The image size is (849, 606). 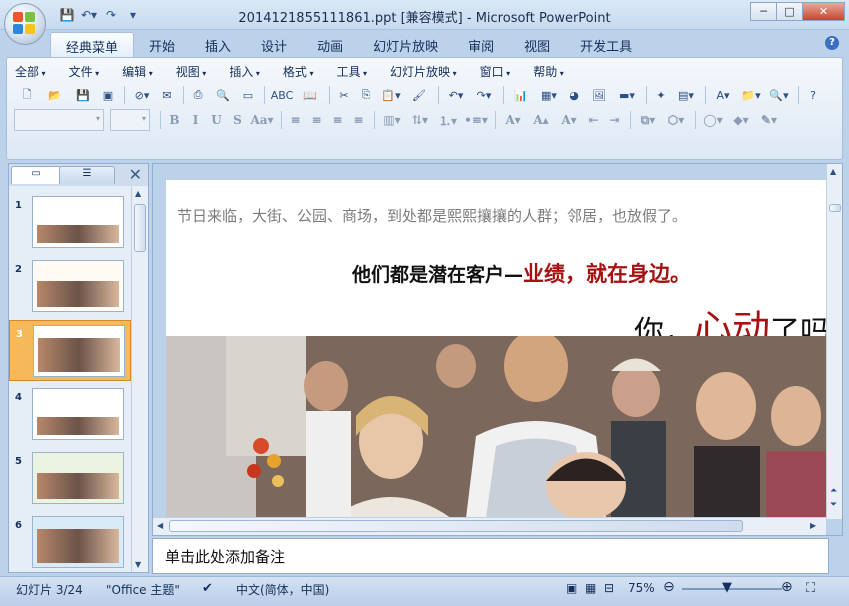 I want to click on email-icon: ✉, so click(x=167, y=95).